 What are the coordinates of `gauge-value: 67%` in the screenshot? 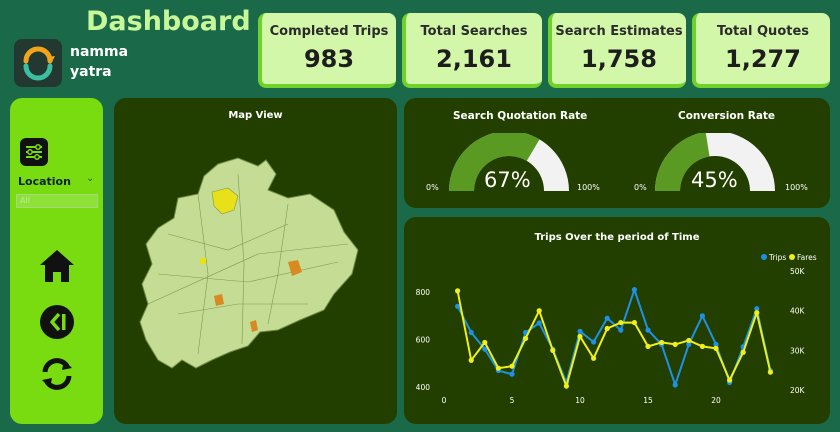 It's located at (507, 180).